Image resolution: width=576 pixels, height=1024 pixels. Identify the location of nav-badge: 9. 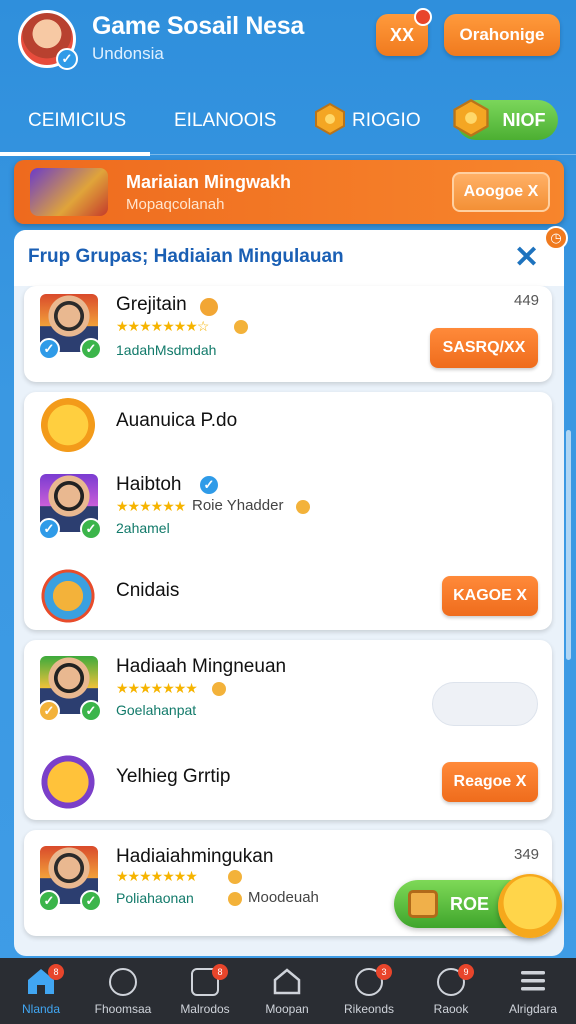
(466, 972).